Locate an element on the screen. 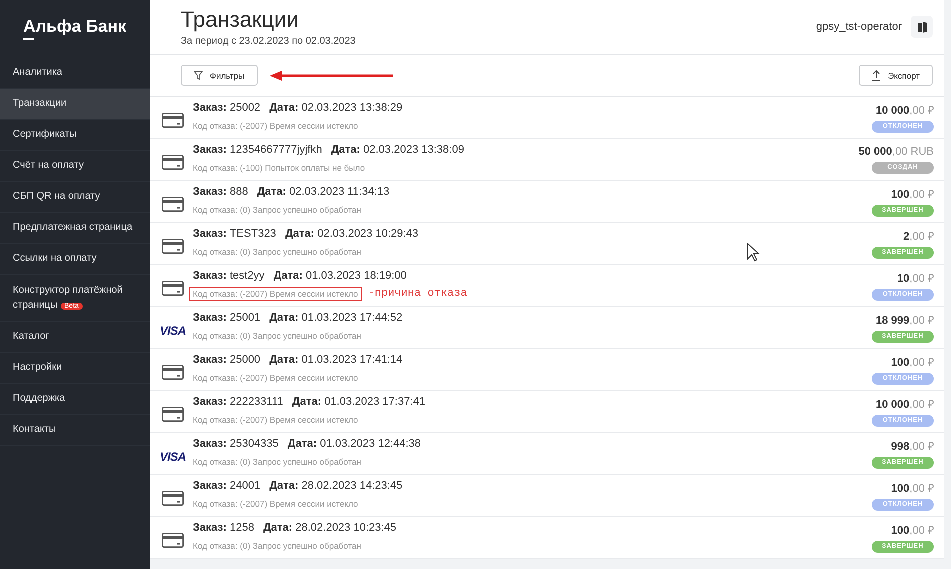 Image resolution: width=951 pixels, height=569 pixels. order-number: Заказ: 25000 is located at coordinates (227, 360).